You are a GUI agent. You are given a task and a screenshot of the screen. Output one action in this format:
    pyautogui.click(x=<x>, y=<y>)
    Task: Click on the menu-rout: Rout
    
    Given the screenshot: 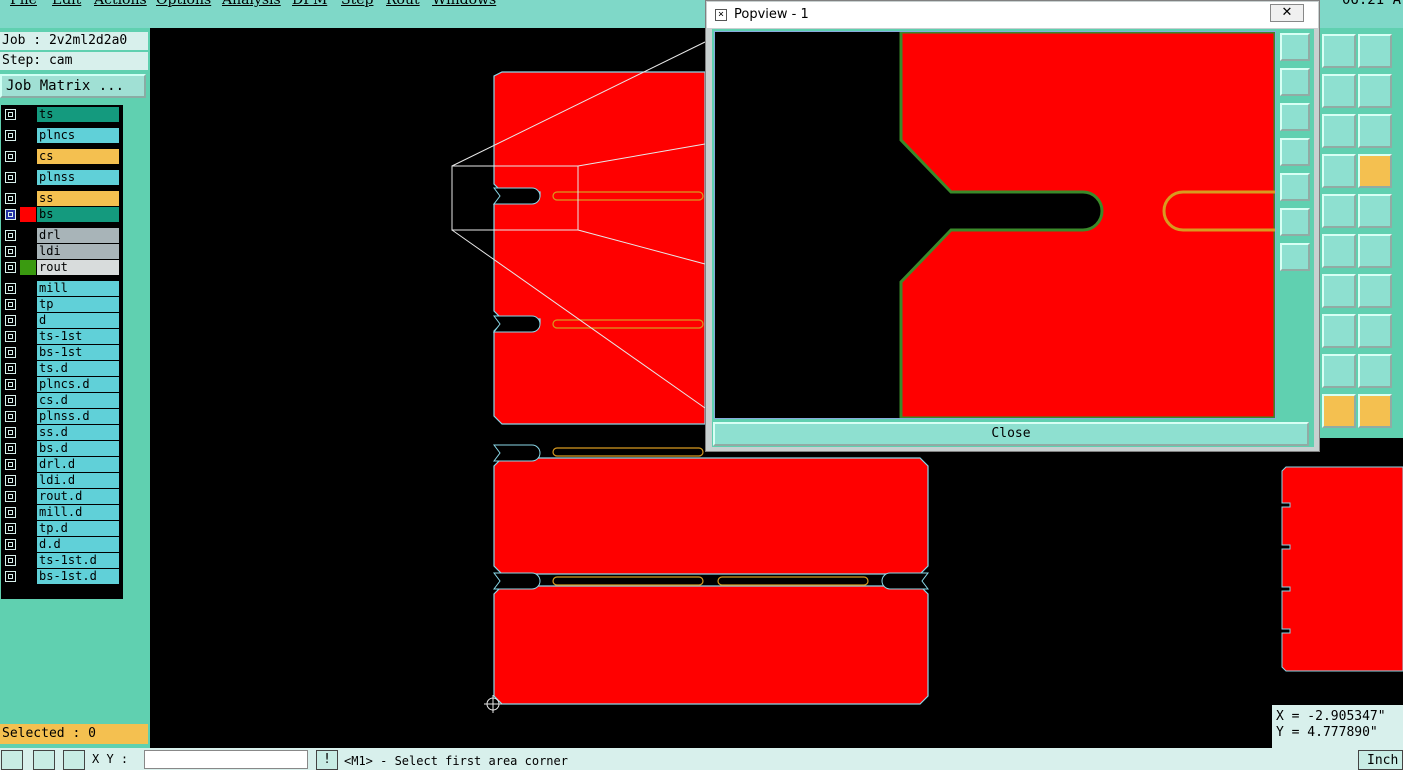 What is the action you would take?
    pyautogui.click(x=403, y=4)
    